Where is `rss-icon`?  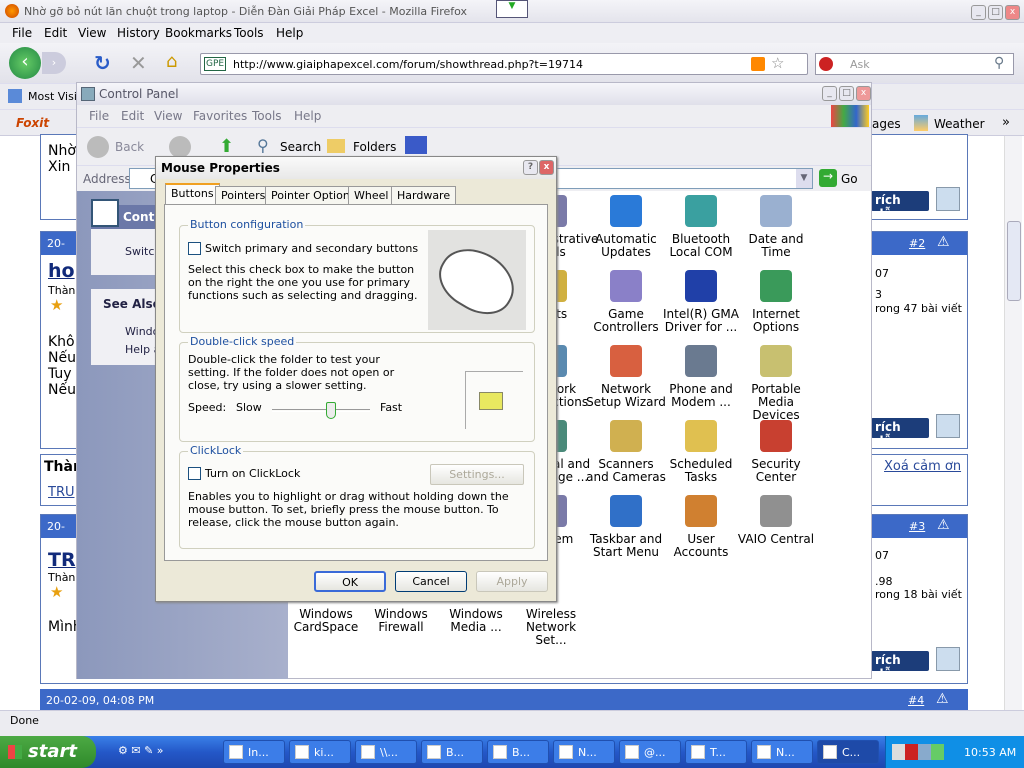
rss-icon is located at coordinates (758, 64).